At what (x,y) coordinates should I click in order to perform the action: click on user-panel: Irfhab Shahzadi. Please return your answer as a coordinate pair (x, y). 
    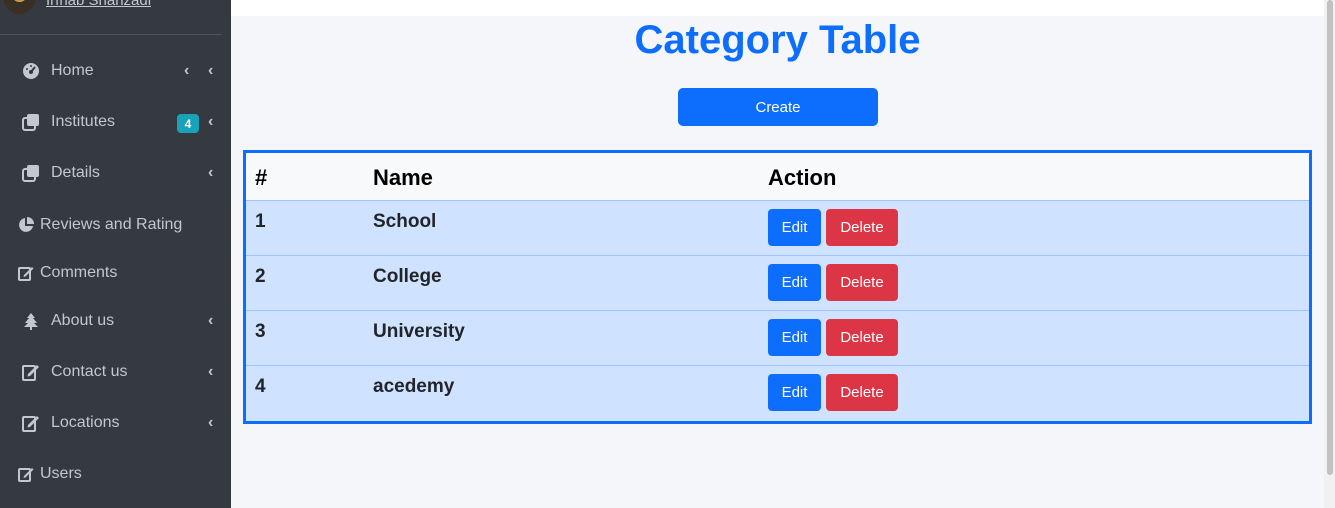
    Looking at the image, I should click on (111, 17).